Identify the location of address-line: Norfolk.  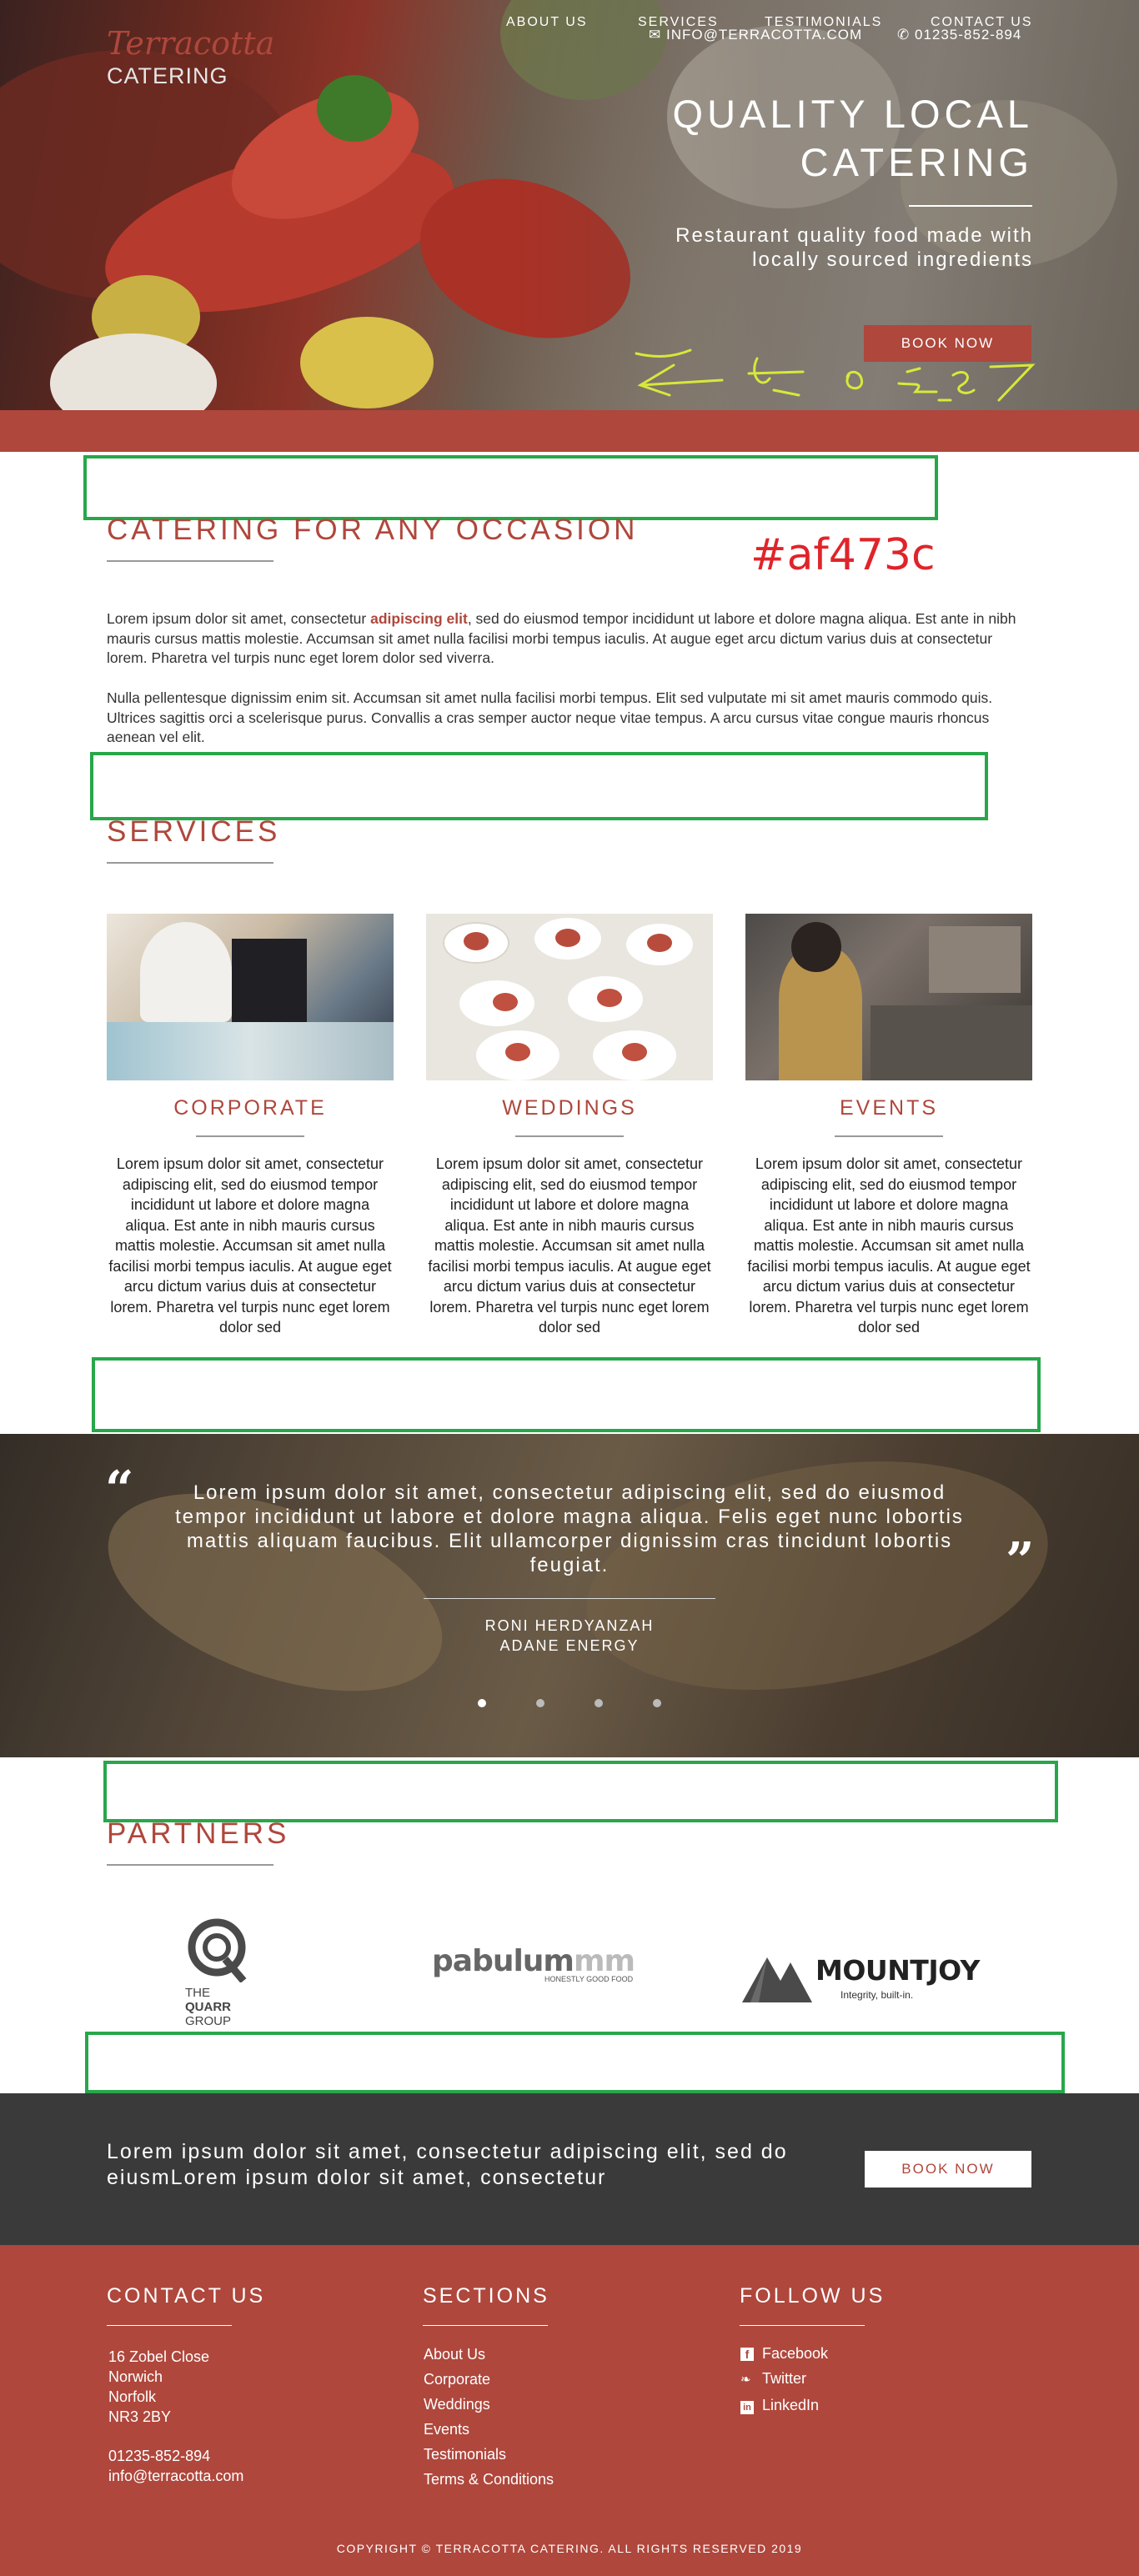
(132, 2396).